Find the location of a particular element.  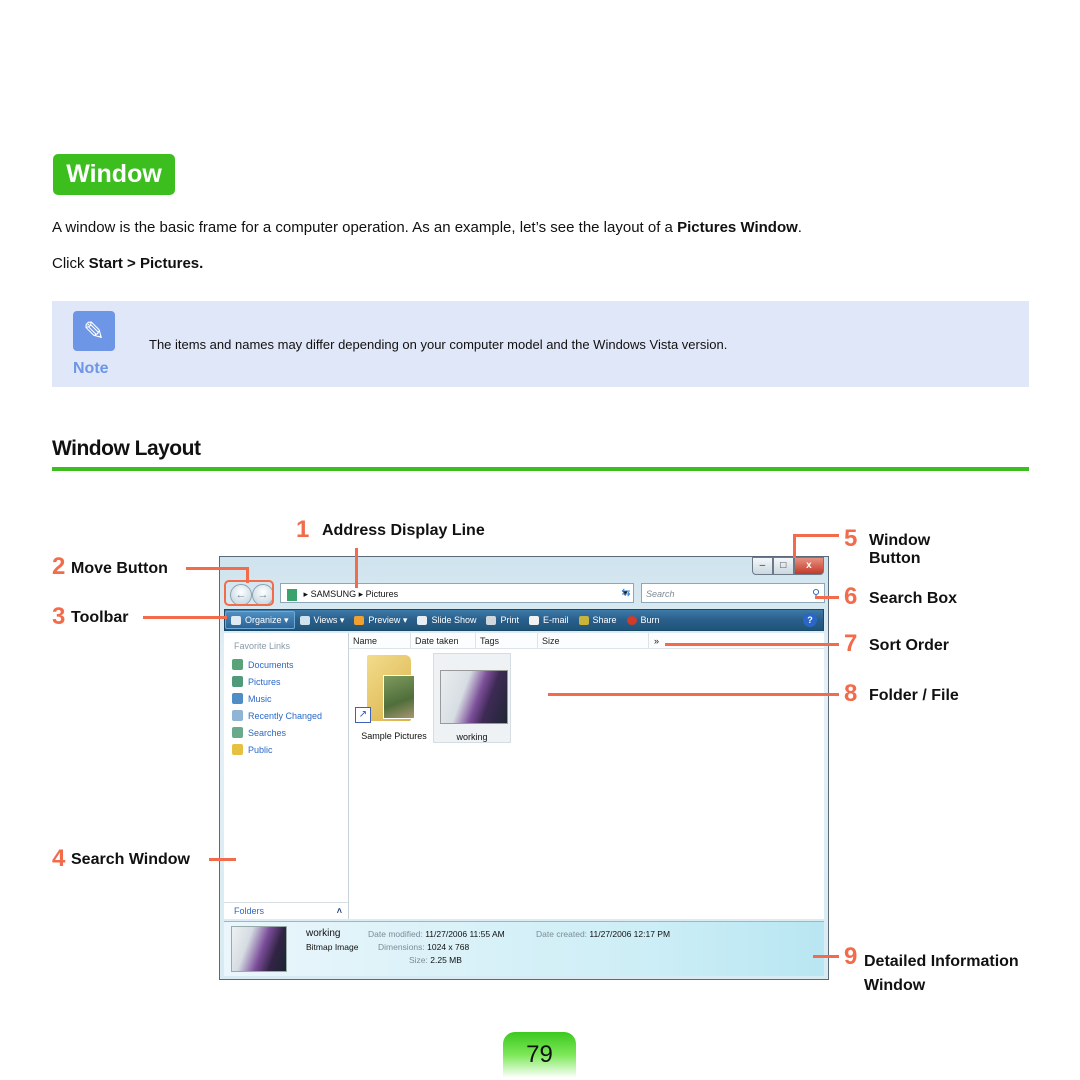

favorite-links-title: Favorite Links is located at coordinates (262, 646).